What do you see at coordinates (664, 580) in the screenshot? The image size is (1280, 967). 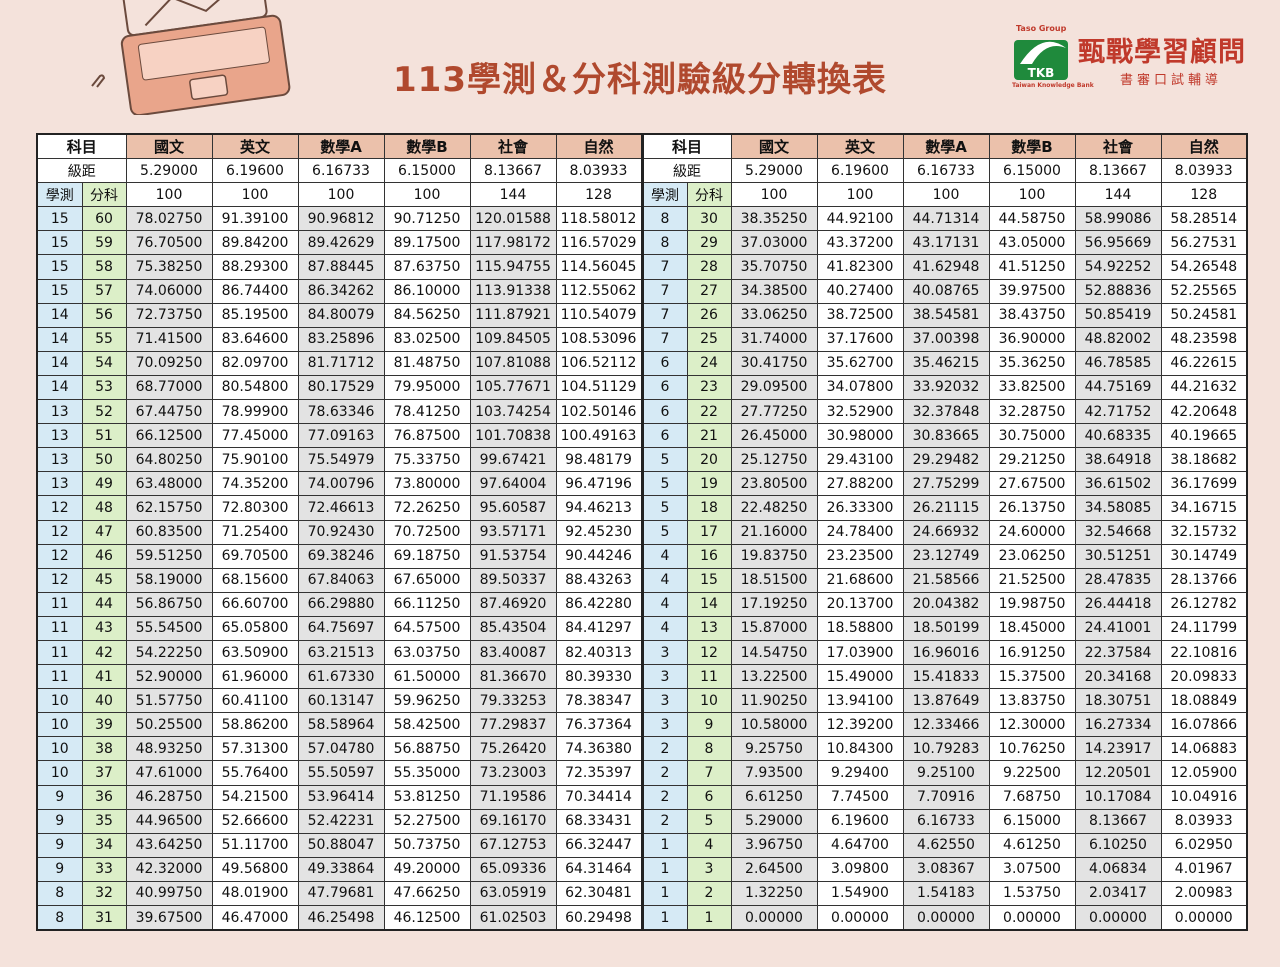 I see `xuece-level: 4` at bounding box center [664, 580].